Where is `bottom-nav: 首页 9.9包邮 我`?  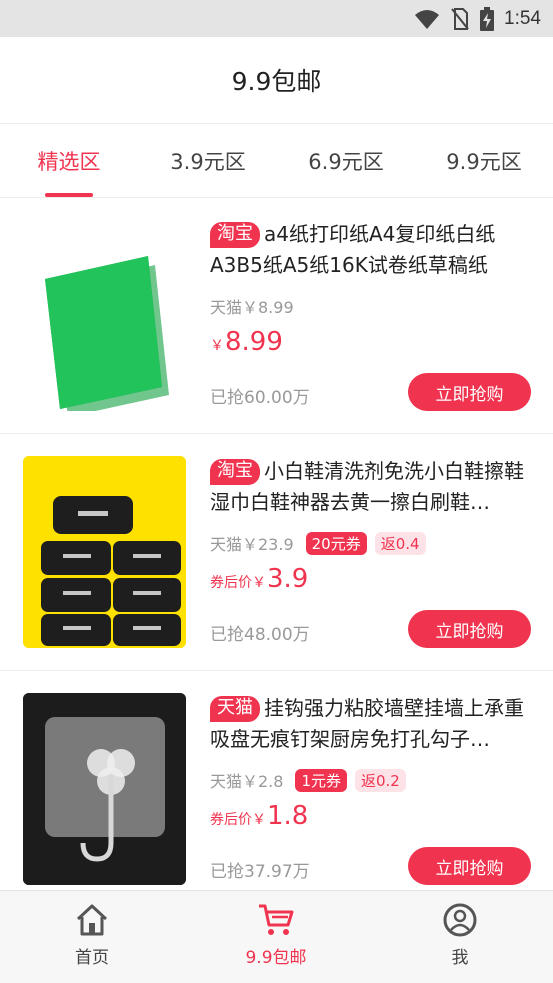 bottom-nav: 首页 9.9包邮 我 is located at coordinates (276, 936).